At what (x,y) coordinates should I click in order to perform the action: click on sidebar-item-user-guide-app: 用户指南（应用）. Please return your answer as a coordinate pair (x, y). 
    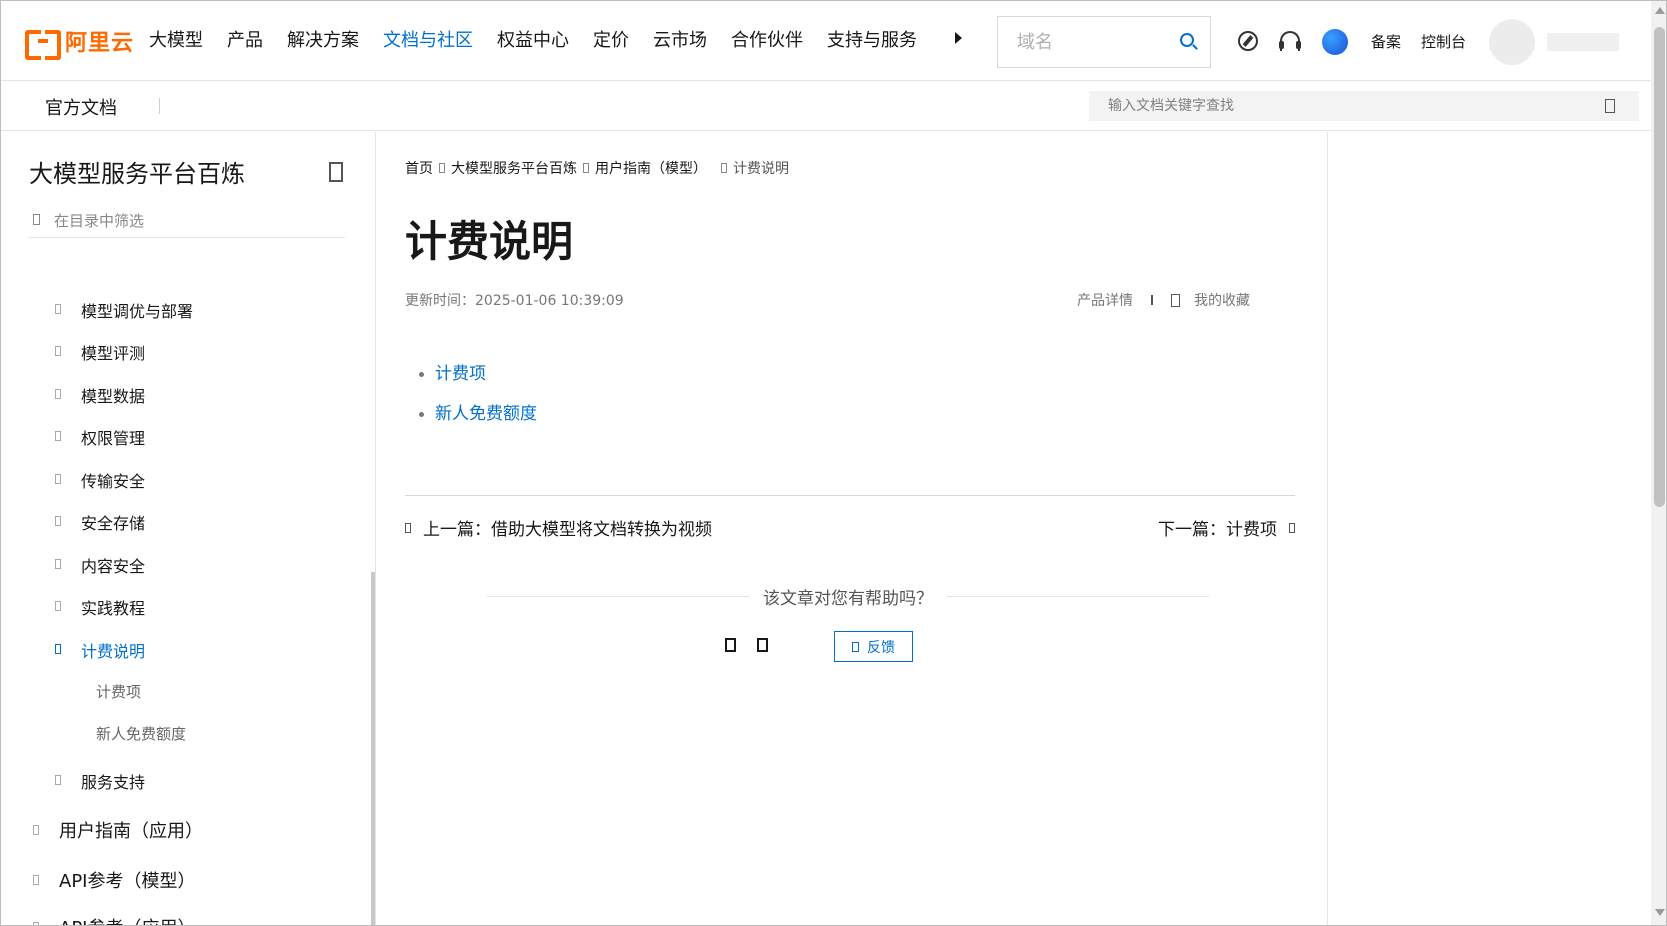
    Looking at the image, I should click on (118, 830).